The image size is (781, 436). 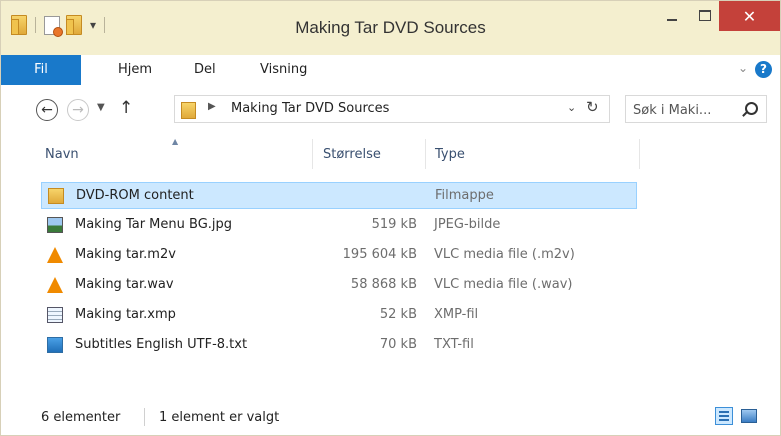 I want to click on minimize-button, so click(x=672, y=15).